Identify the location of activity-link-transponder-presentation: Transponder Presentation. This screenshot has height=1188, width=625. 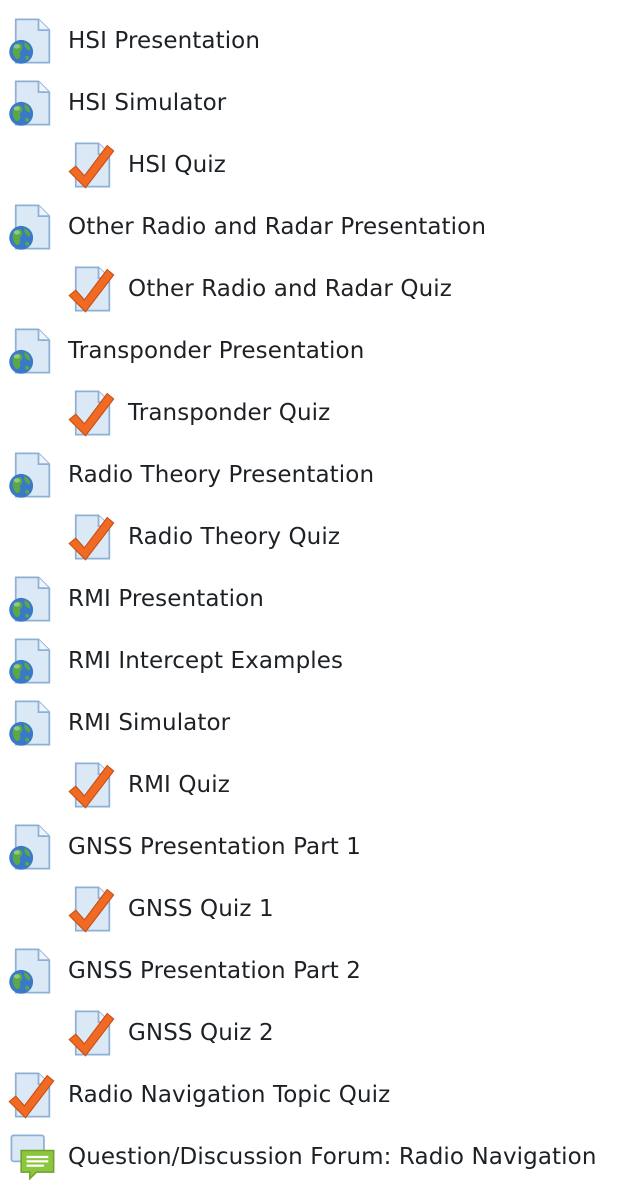
(182, 351).